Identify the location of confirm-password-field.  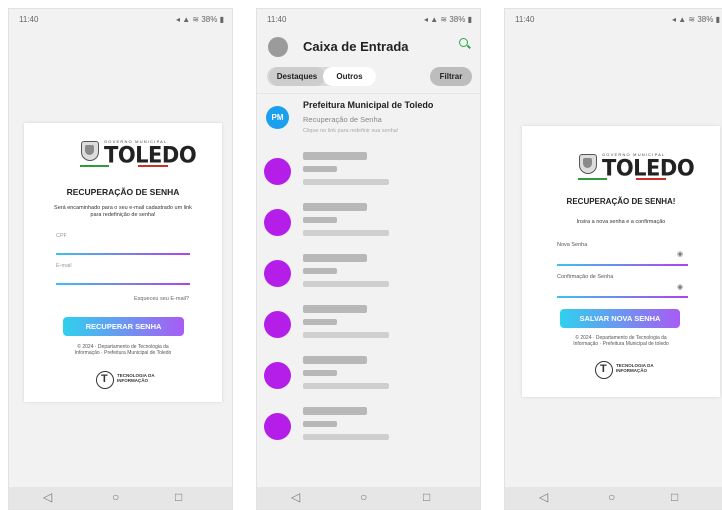
(622, 297).